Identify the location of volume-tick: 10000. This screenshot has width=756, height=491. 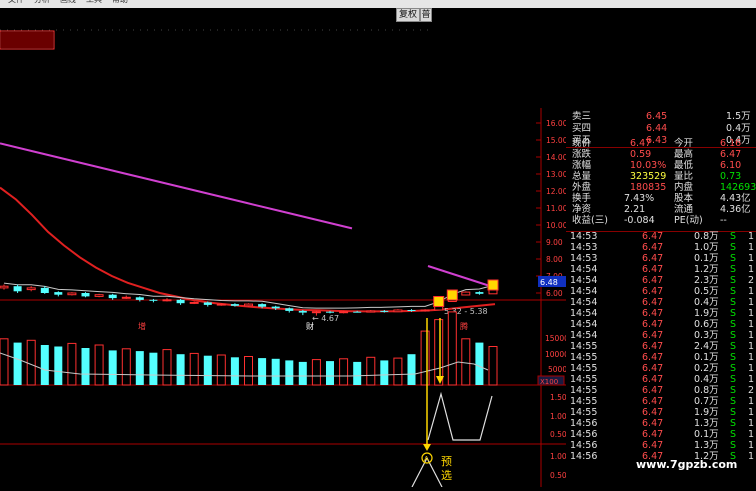
(555, 354).